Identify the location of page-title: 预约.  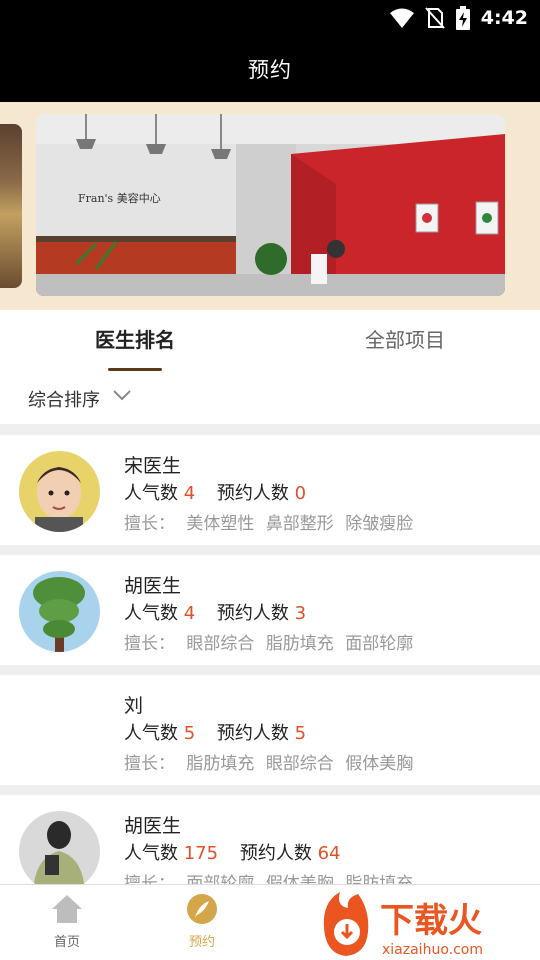
(270, 70).